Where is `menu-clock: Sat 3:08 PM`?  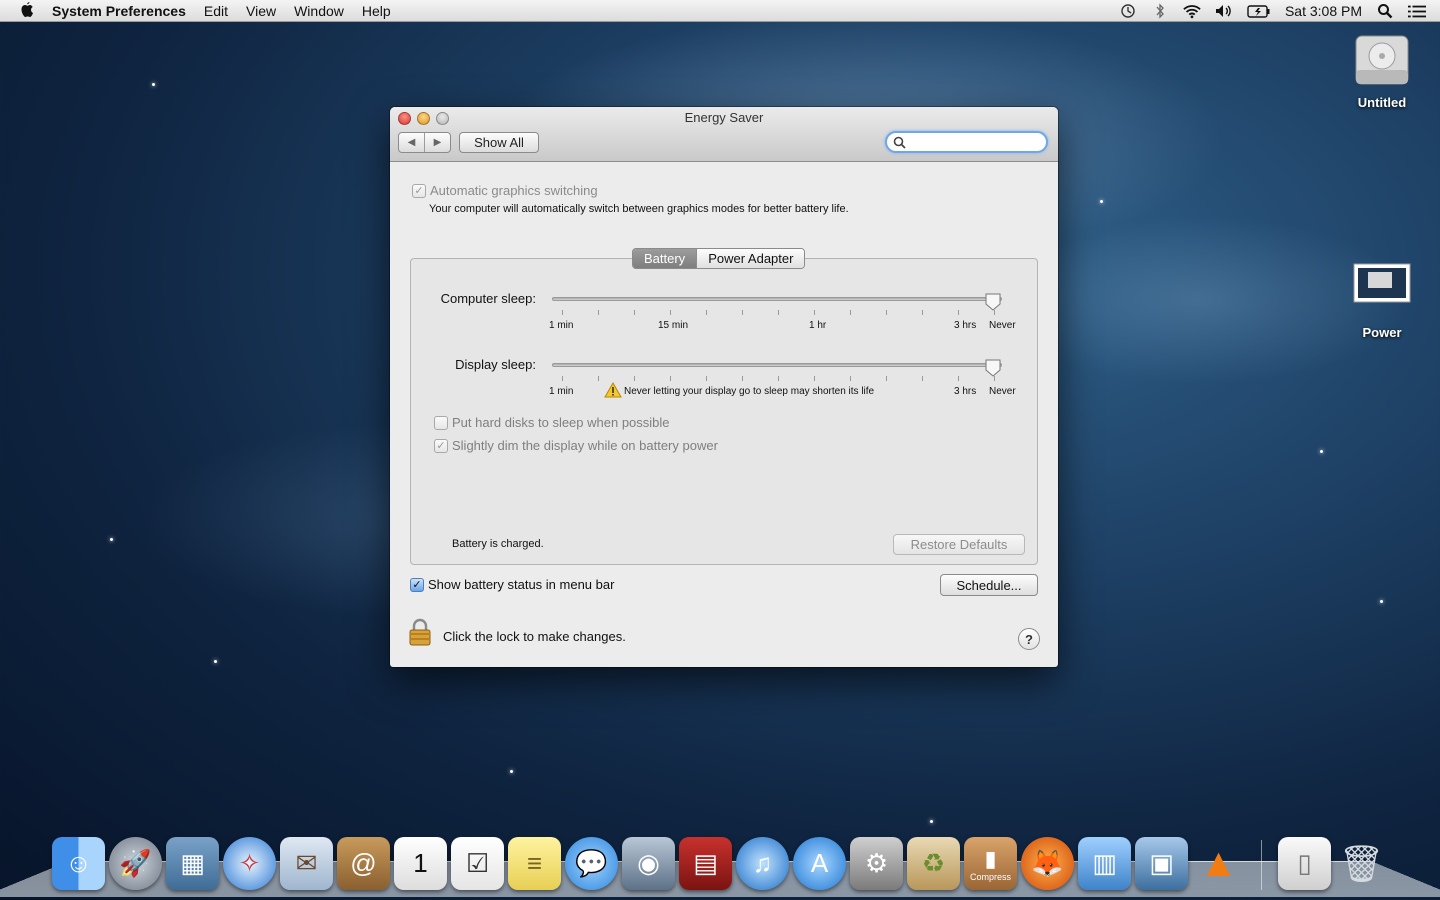 menu-clock: Sat 3:08 PM is located at coordinates (1323, 11).